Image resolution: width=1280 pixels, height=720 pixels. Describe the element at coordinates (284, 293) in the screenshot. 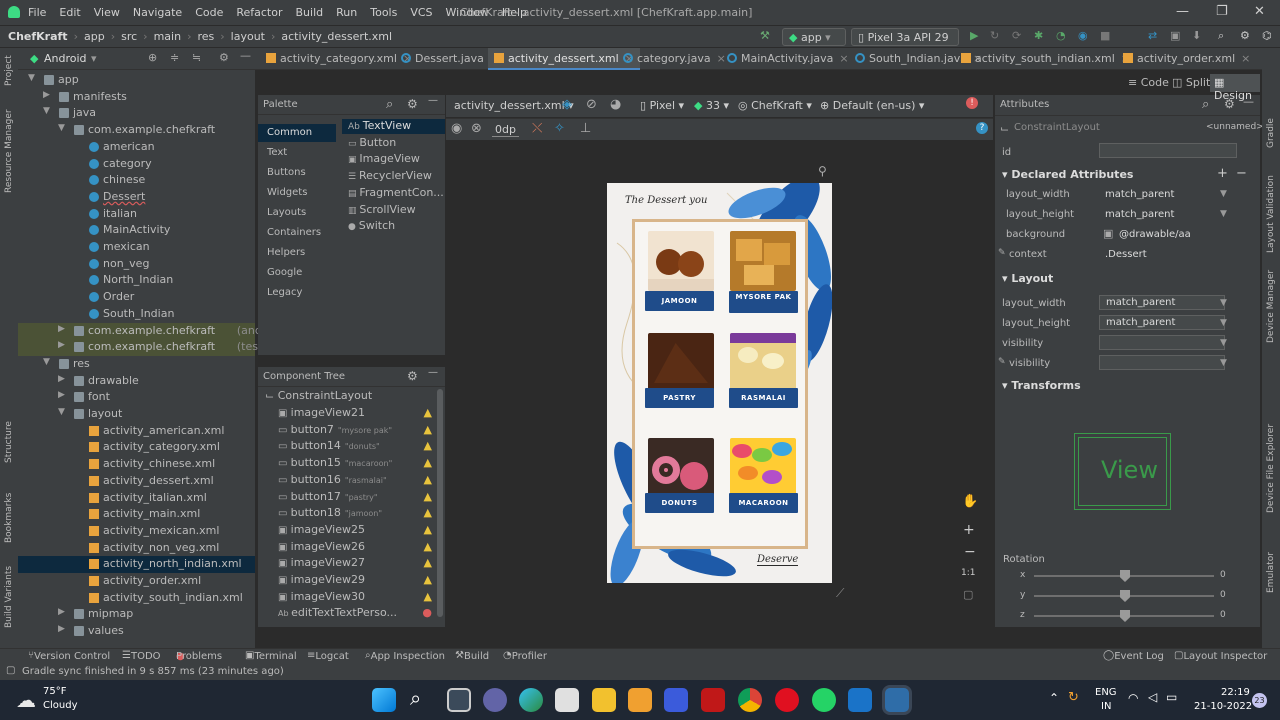

I see `palette-category-legacy: Legacy` at that location.